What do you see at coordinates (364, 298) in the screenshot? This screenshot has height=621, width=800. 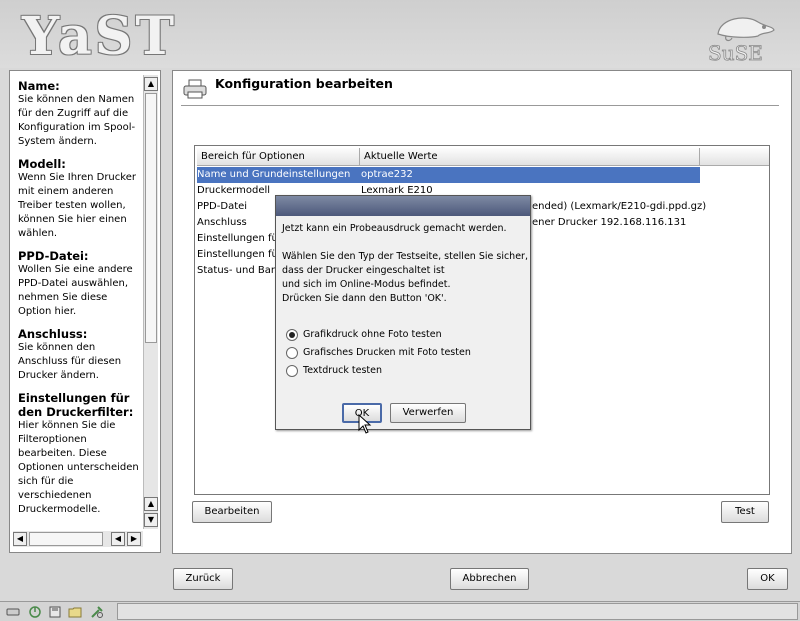 I see `dialog-line: Drücken Sie dann den Button 'OK'.` at bounding box center [364, 298].